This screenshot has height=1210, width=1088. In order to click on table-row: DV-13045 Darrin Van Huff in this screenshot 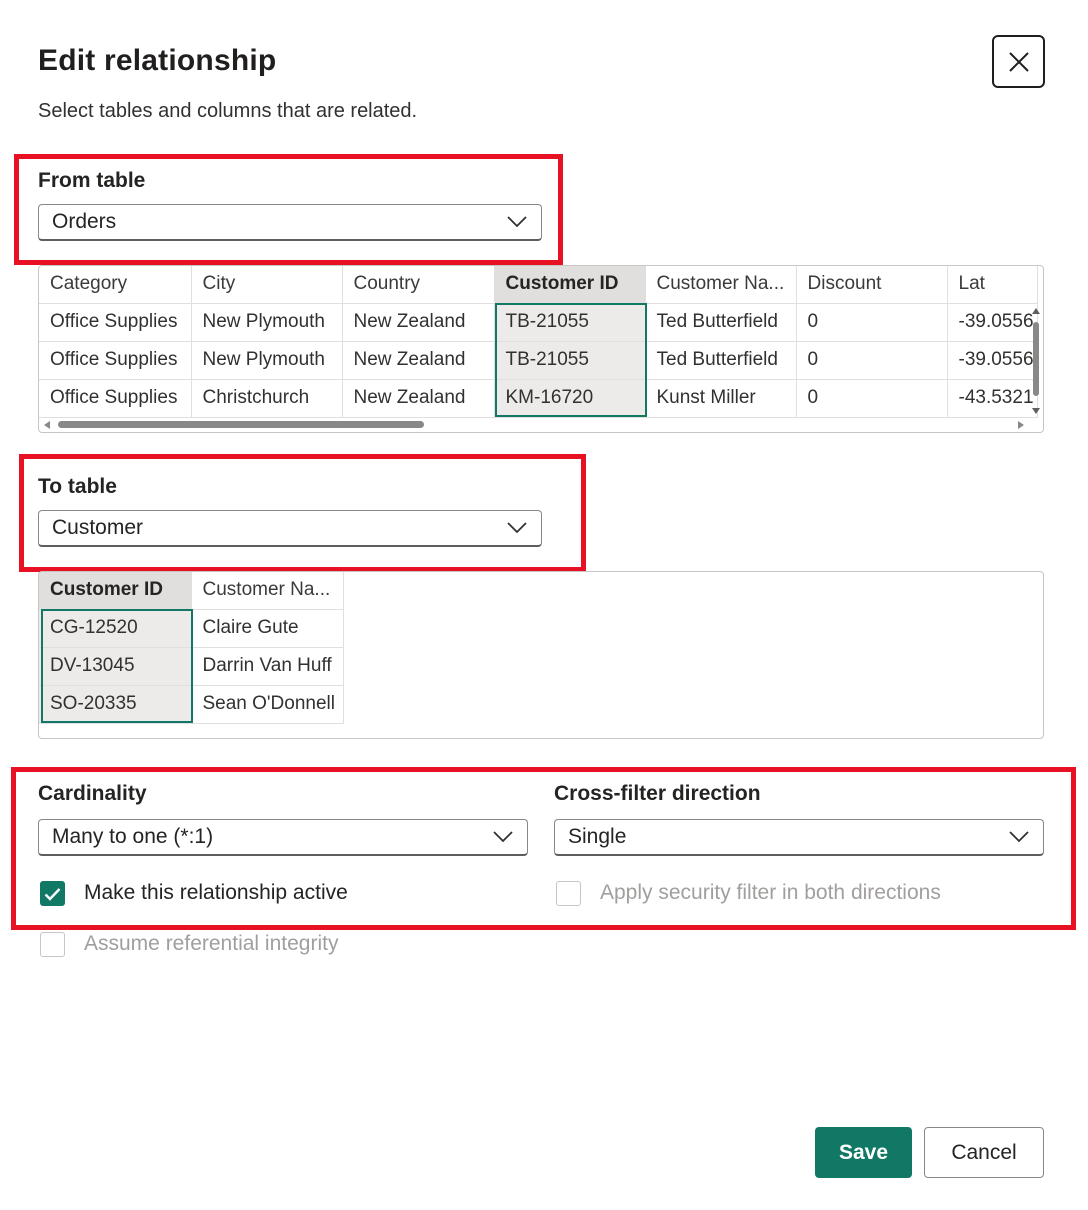, I will do `click(191, 666)`.